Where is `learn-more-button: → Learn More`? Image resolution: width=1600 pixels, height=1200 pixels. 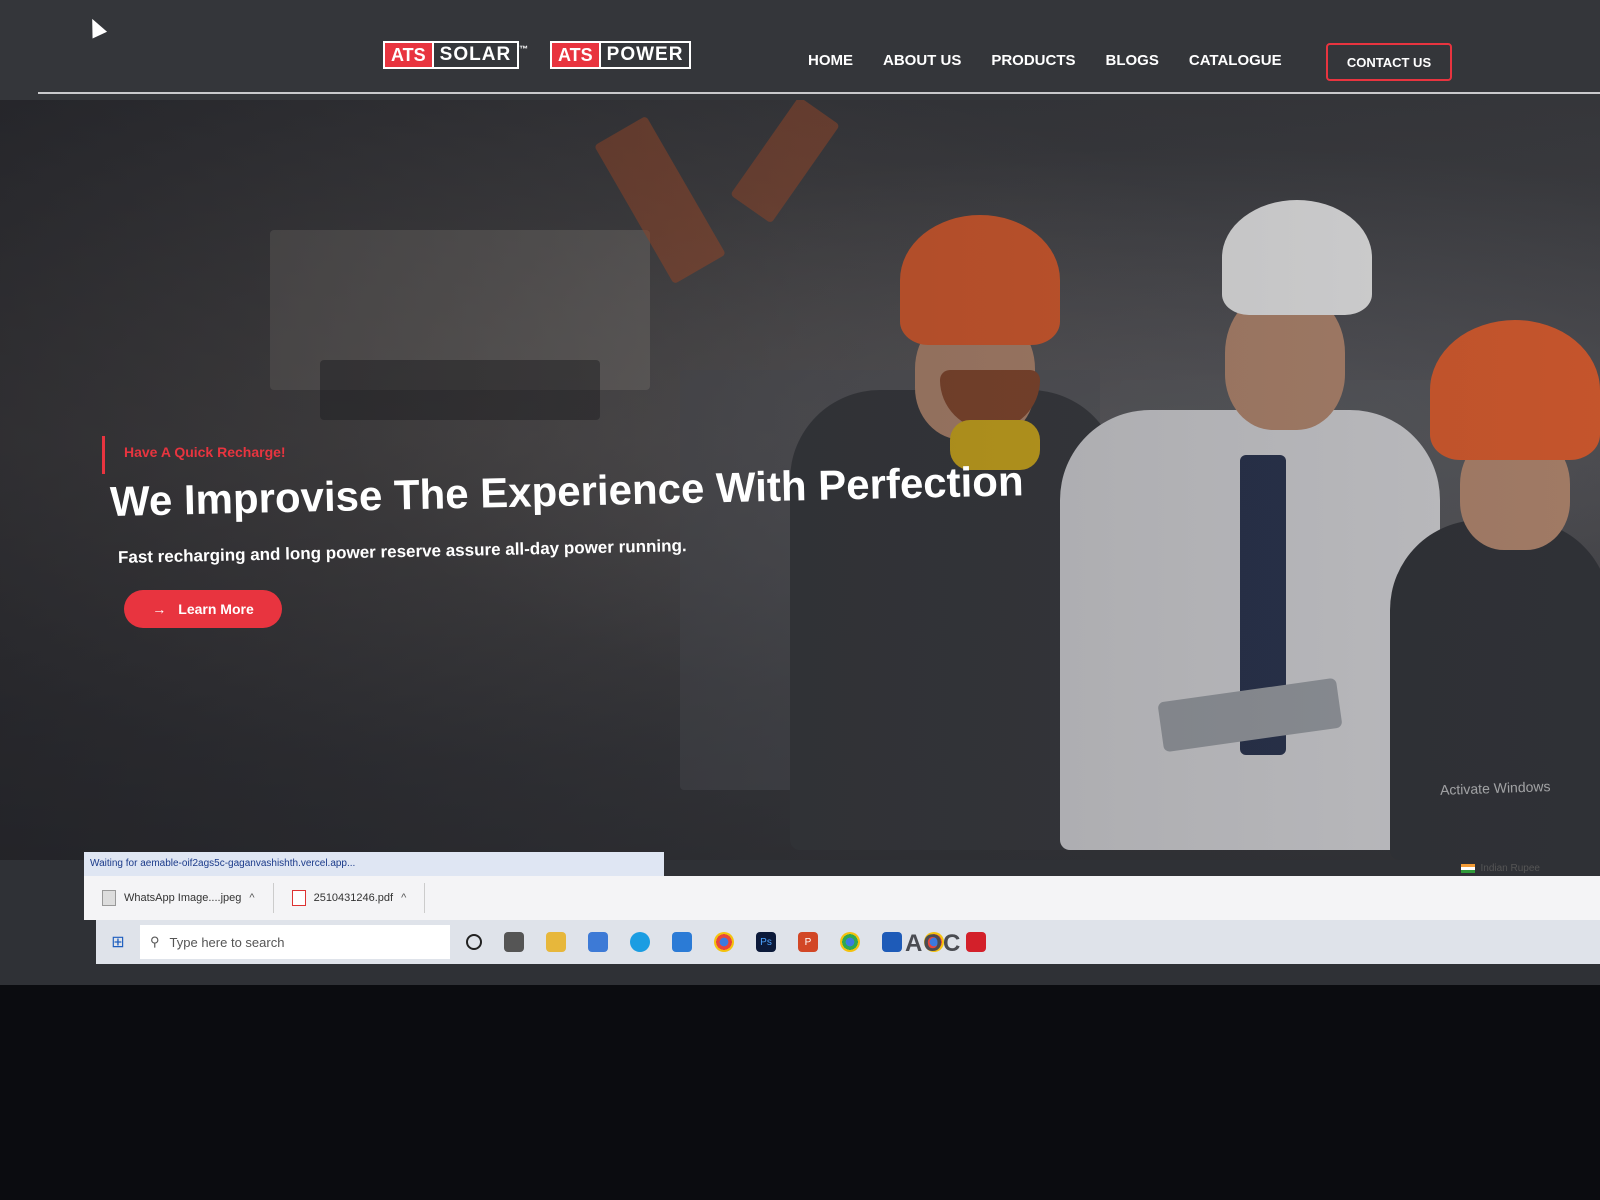 learn-more-button: → Learn More is located at coordinates (203, 609).